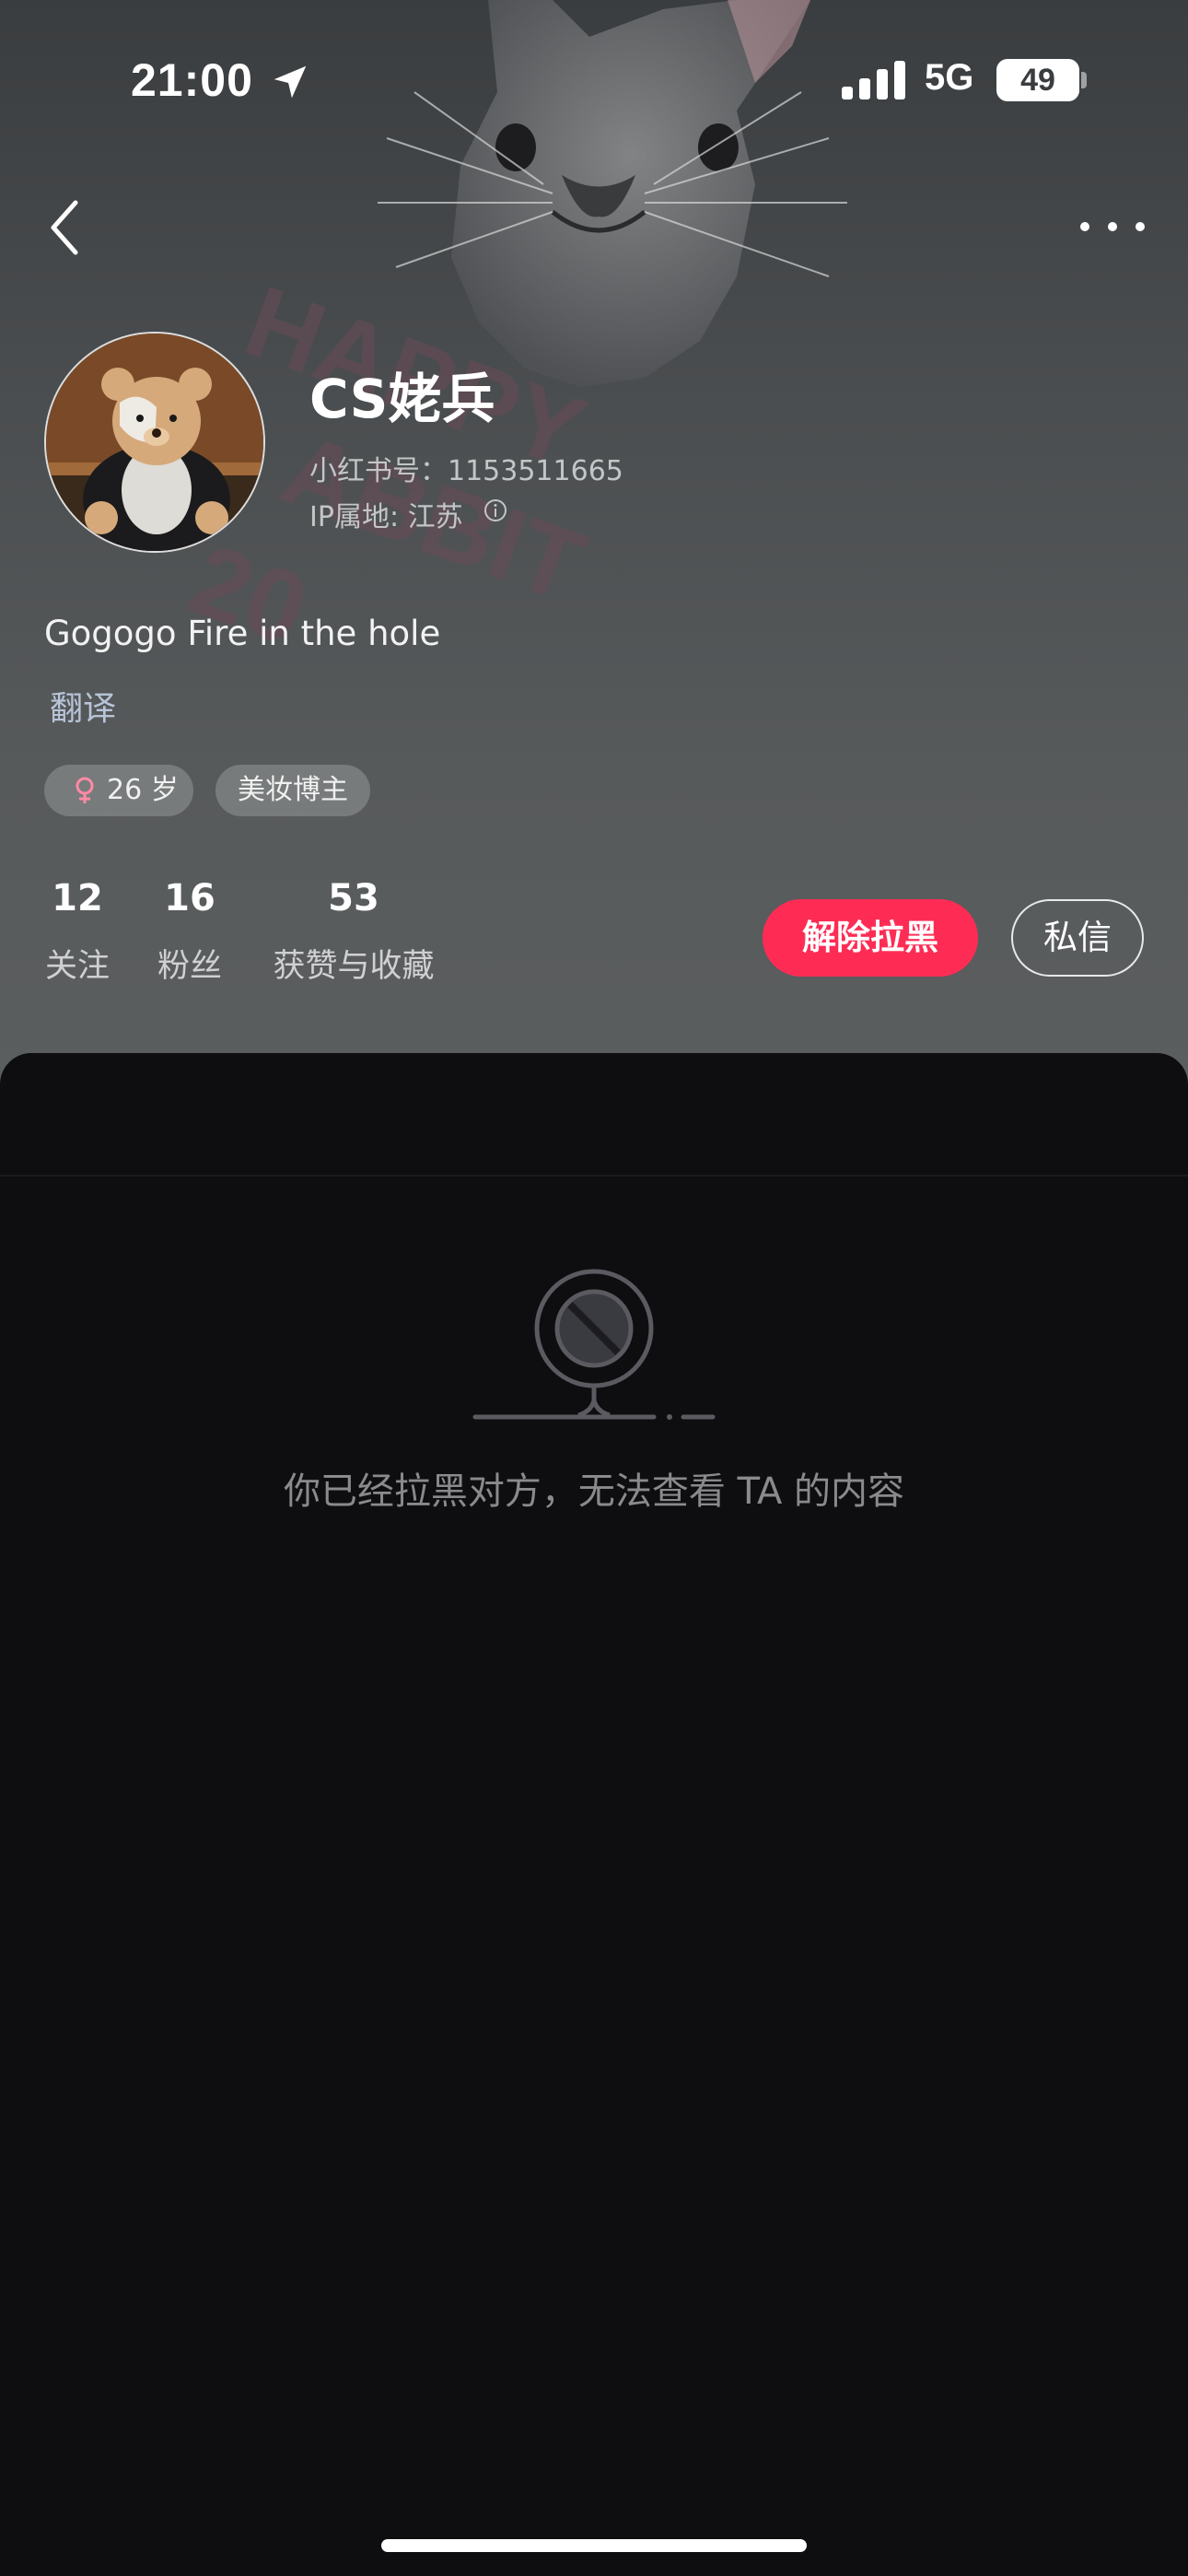  What do you see at coordinates (292, 790) in the screenshot?
I see `category-tag: 美妆博主` at bounding box center [292, 790].